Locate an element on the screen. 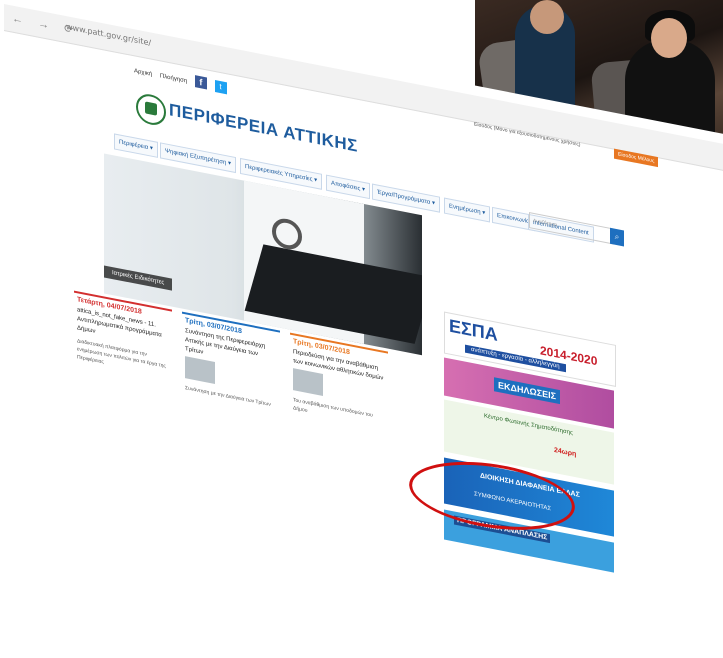 The image size is (723, 658). hero-caption: Ιατρικές Ειδικότητες is located at coordinates (138, 278).